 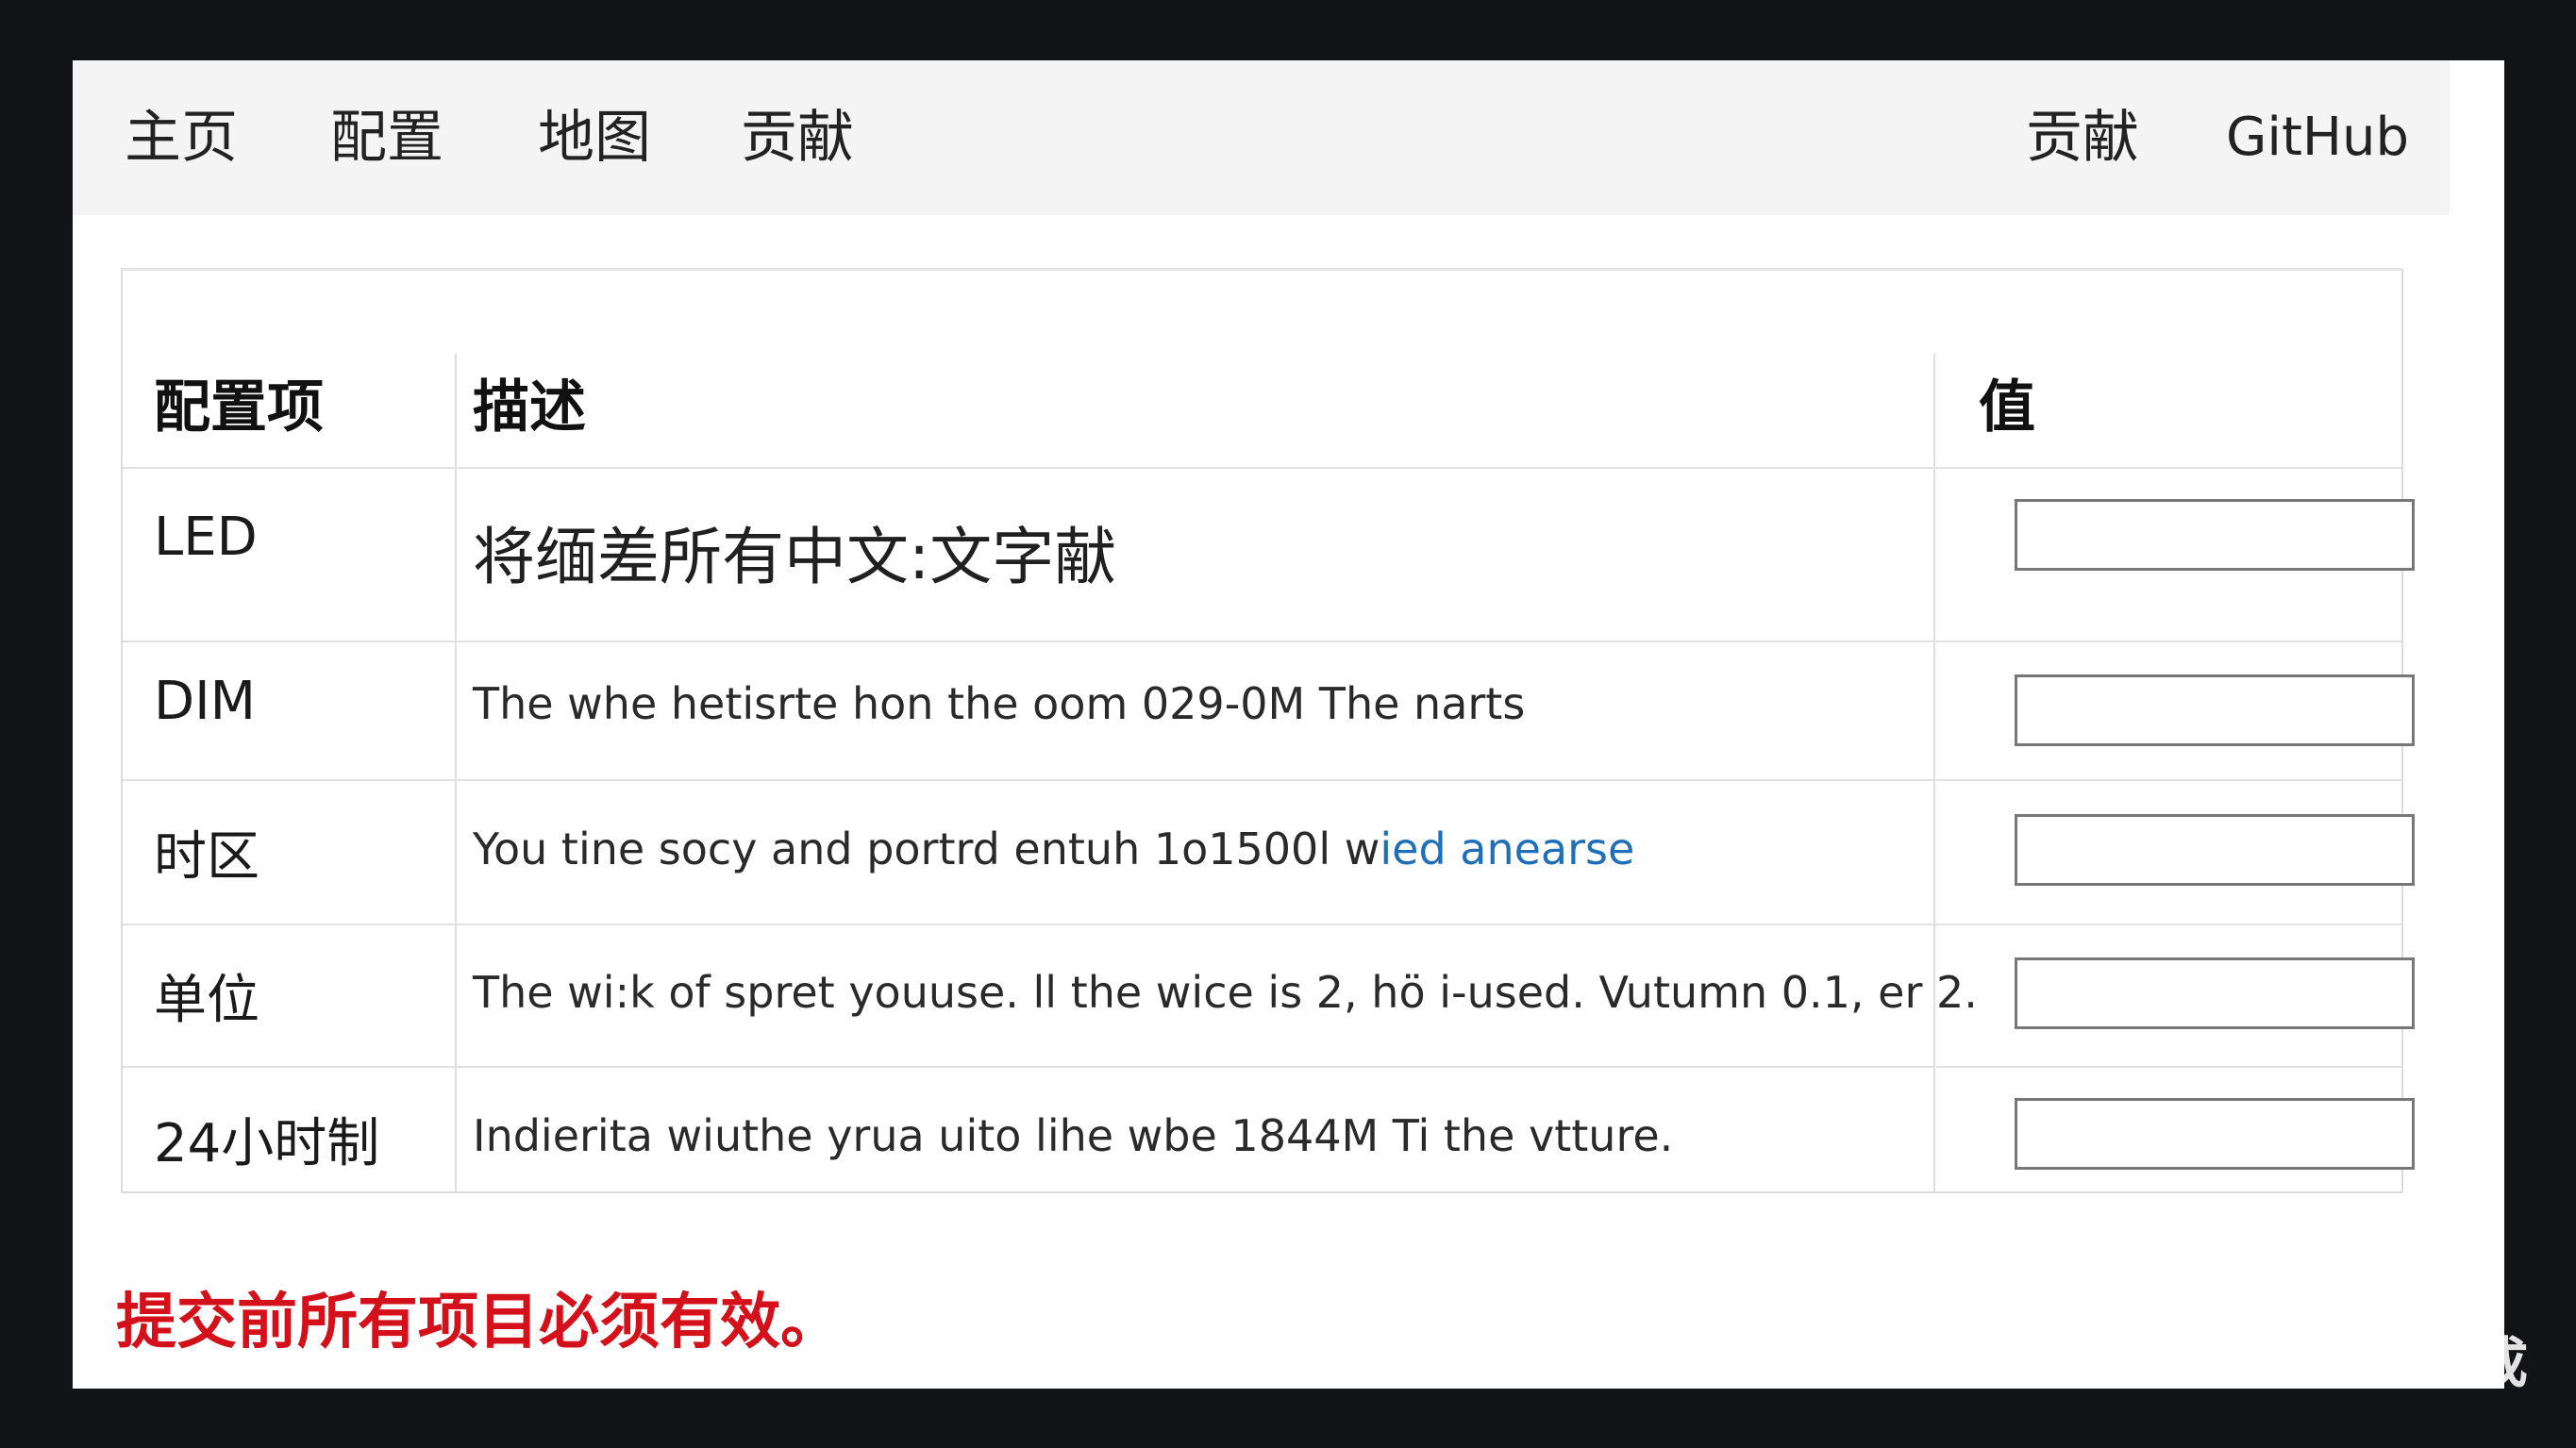 I want to click on units-value-input, so click(x=2215, y=993).